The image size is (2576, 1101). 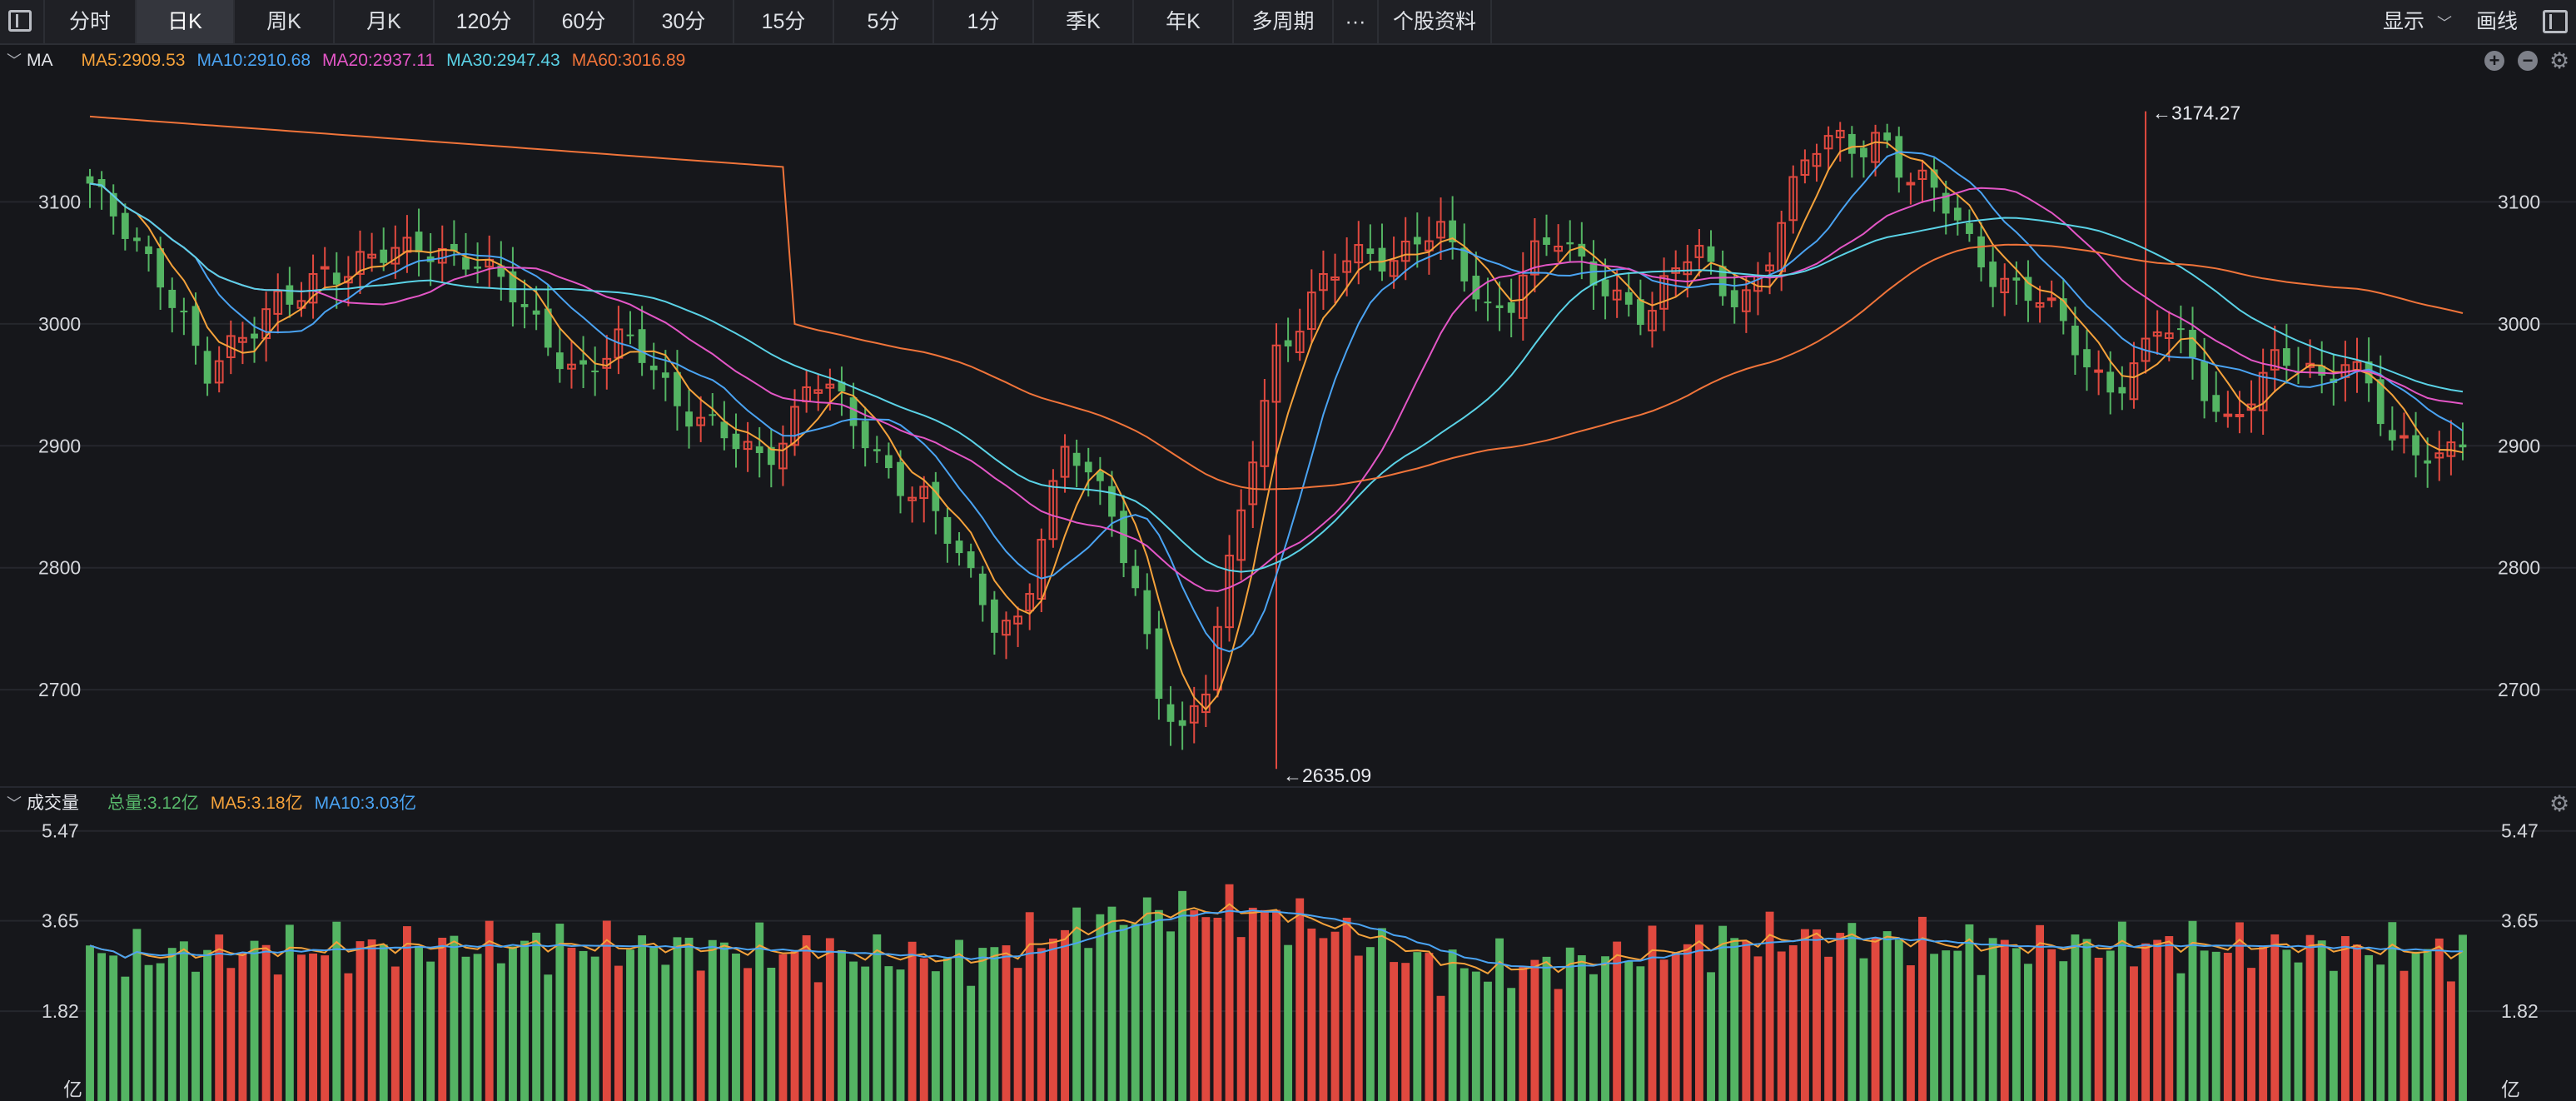 What do you see at coordinates (59, 324) in the screenshot?
I see `price-tick-left-3: 3000` at bounding box center [59, 324].